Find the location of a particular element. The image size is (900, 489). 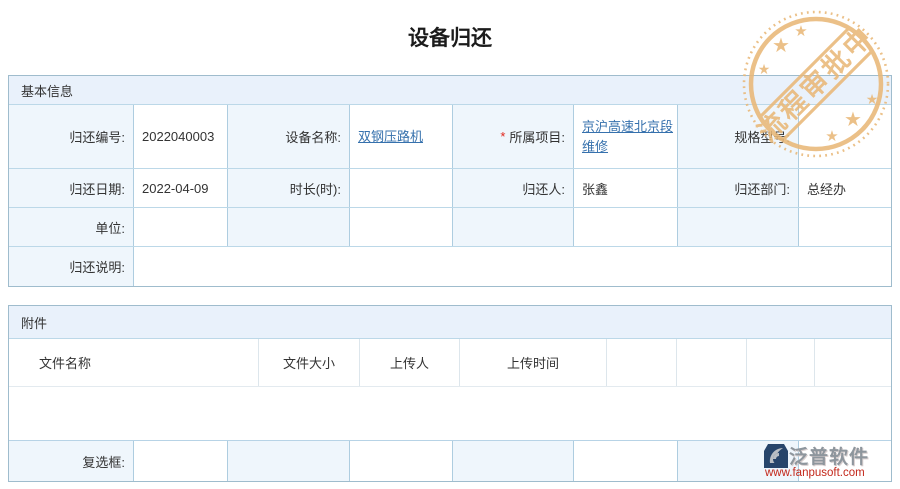

attachments-section-title: 附件 is located at coordinates (34, 323).